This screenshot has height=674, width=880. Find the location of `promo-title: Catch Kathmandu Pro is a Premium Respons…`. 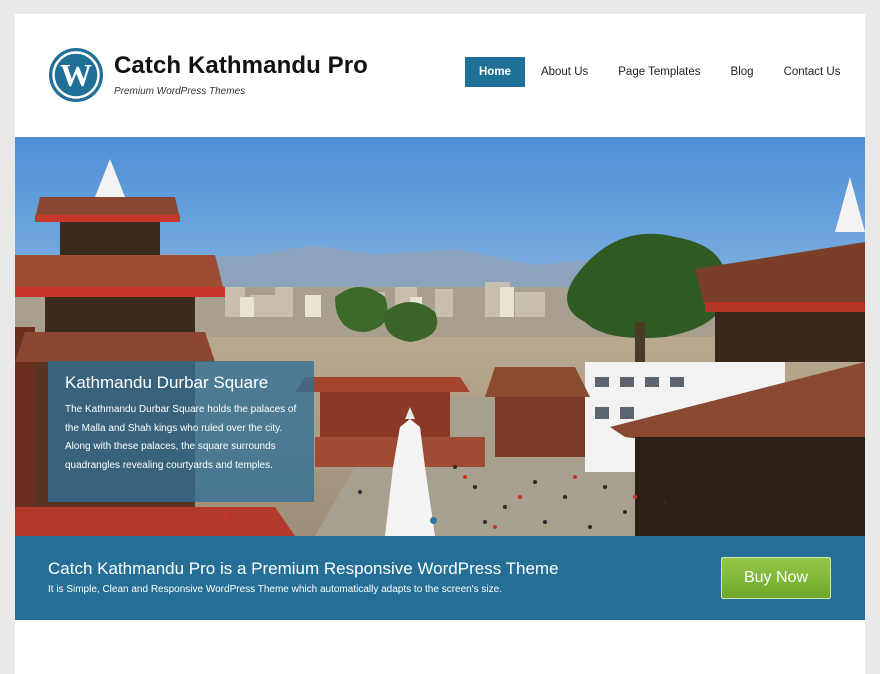

promo-title: Catch Kathmandu Pro is a Premium Respons… is located at coordinates (303, 568).